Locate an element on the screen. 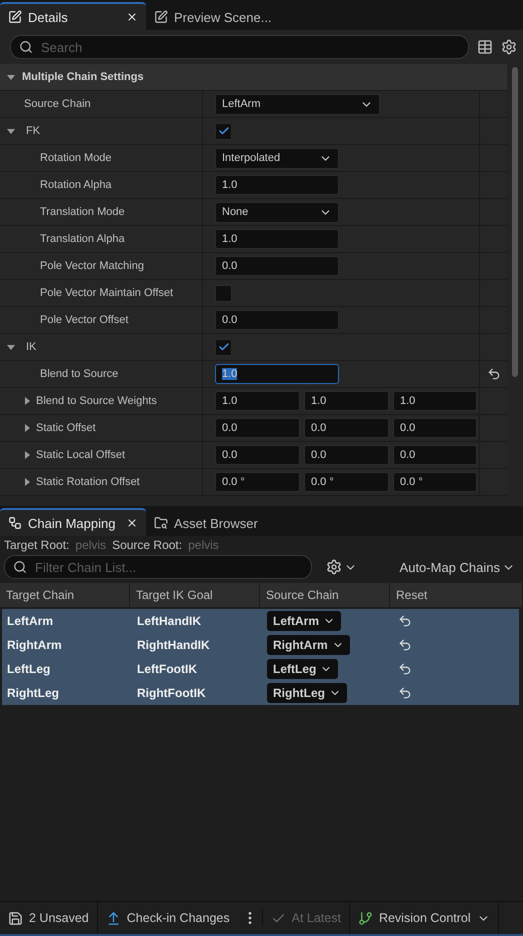  source-chain-dropdown: LeftArm is located at coordinates (304, 621).